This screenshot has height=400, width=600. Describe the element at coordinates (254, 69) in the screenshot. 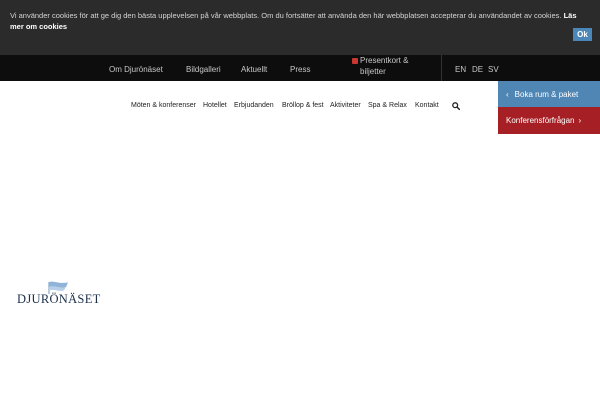

I see `topnav-item-aktuellt: Aktuellt` at that location.